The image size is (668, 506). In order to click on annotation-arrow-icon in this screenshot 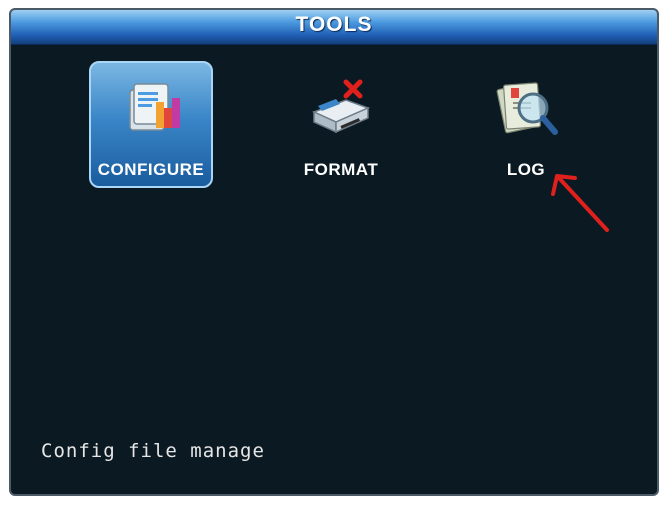, I will do `click(580, 203)`.